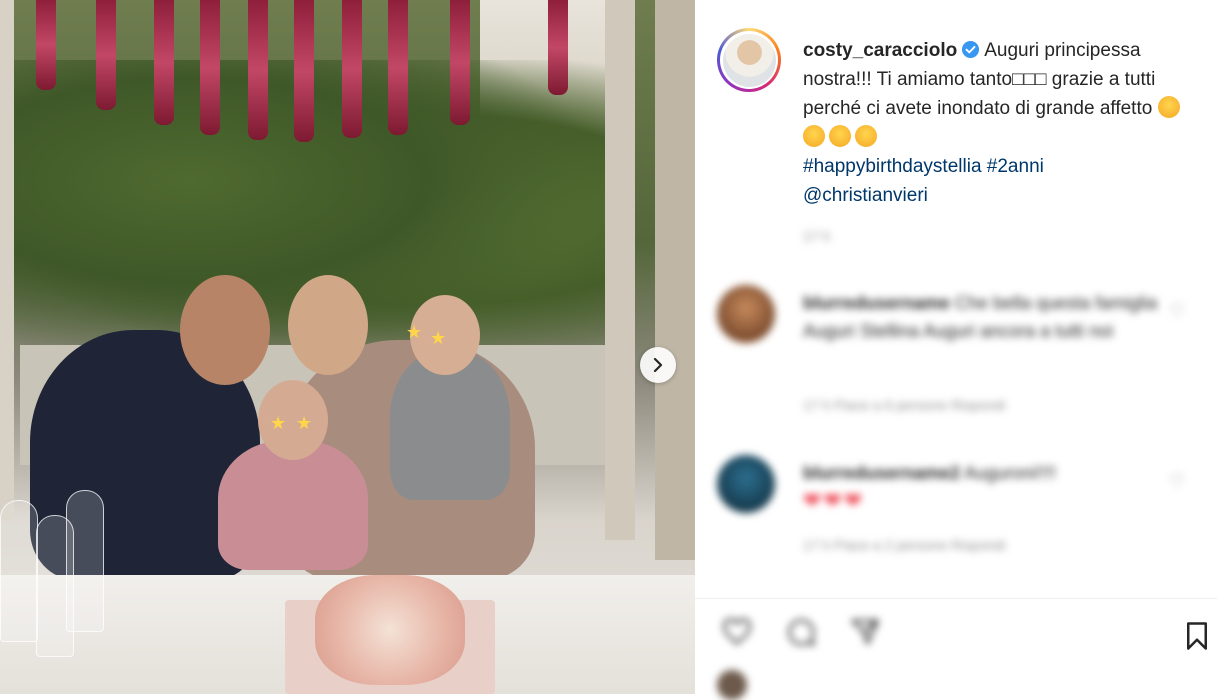 The width and height of the screenshot is (1217, 700). I want to click on share-button, so click(865, 632).